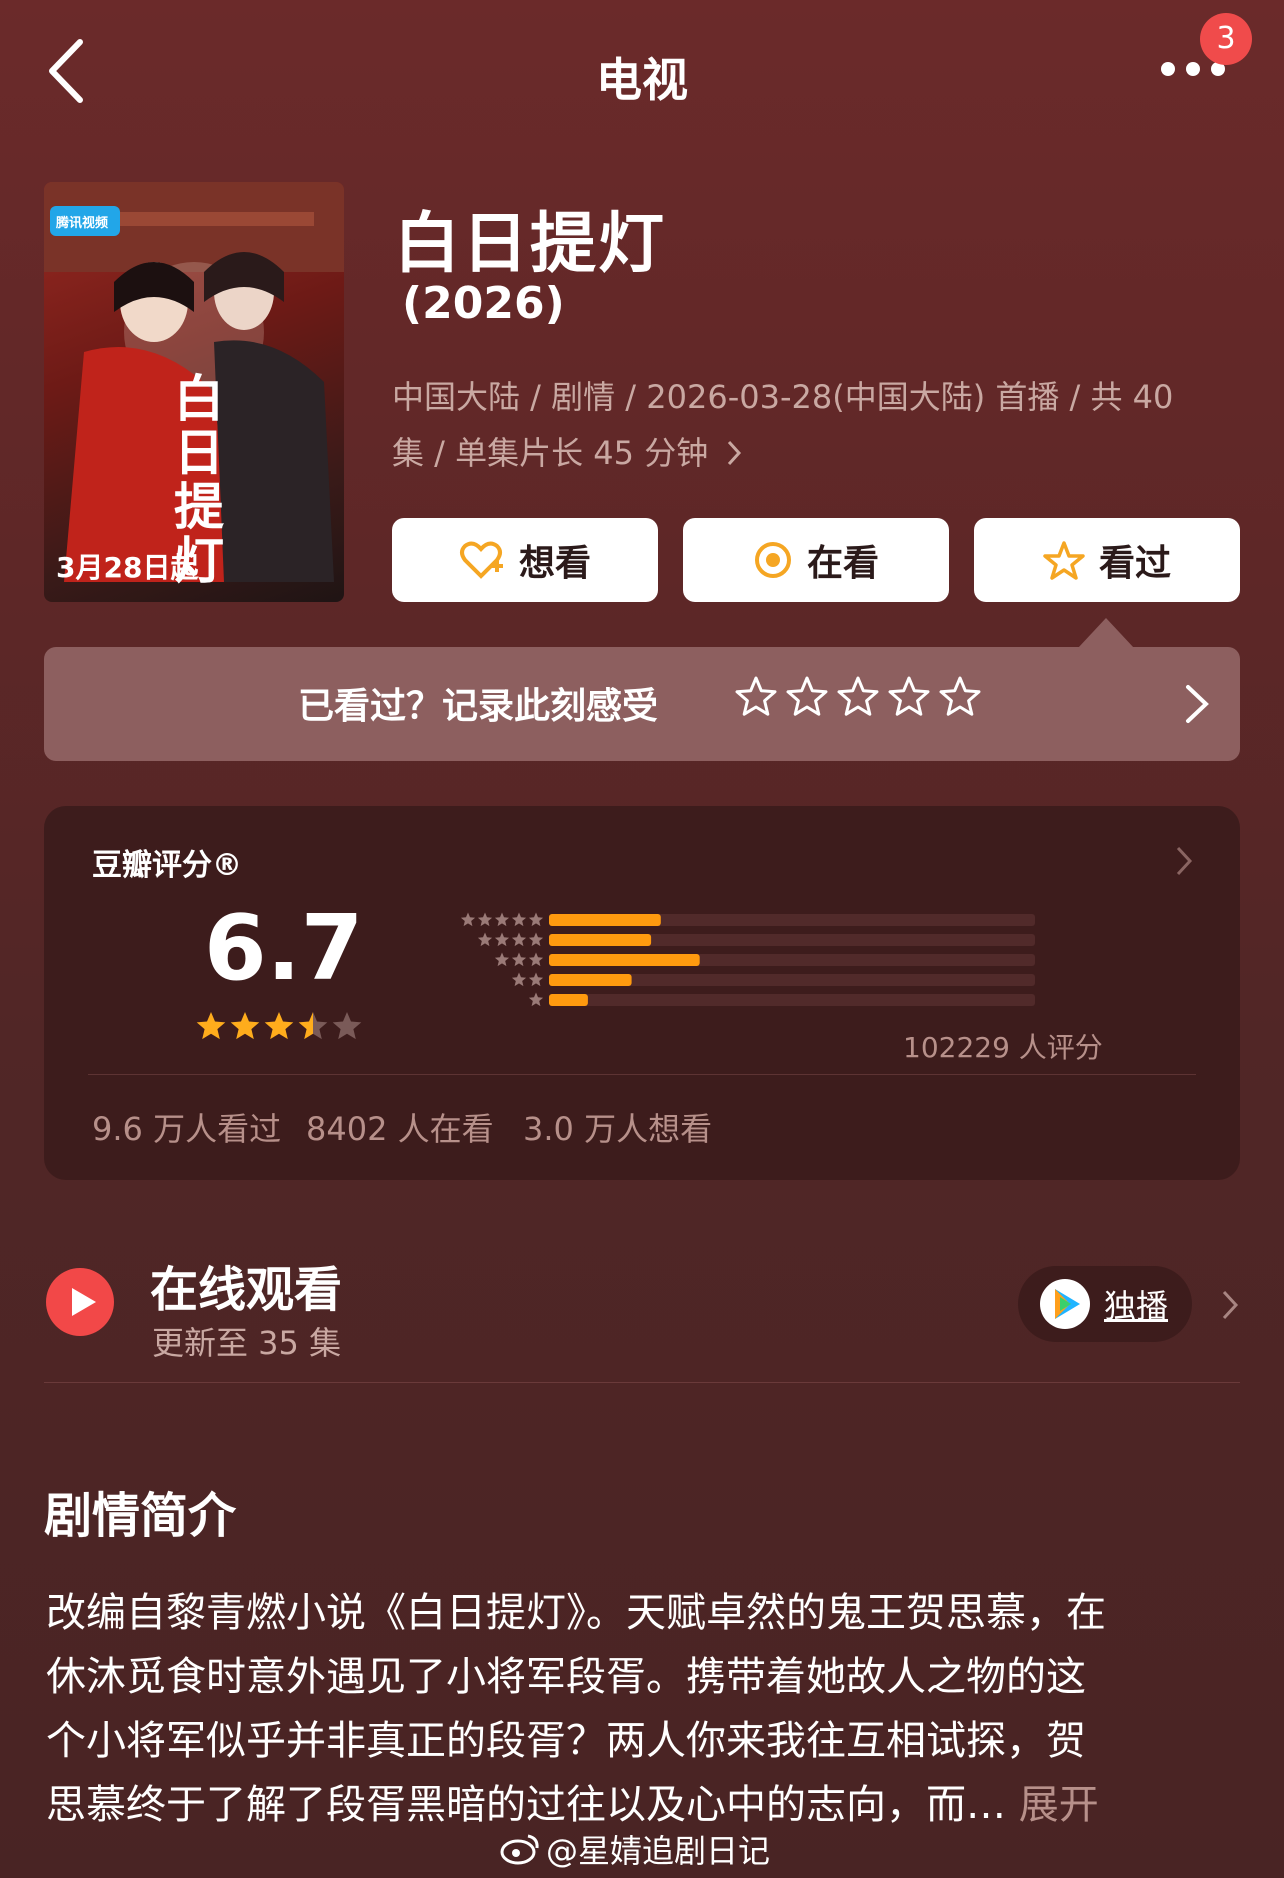  I want to click on watermark: @星婧追剧日记, so click(635, 1849).